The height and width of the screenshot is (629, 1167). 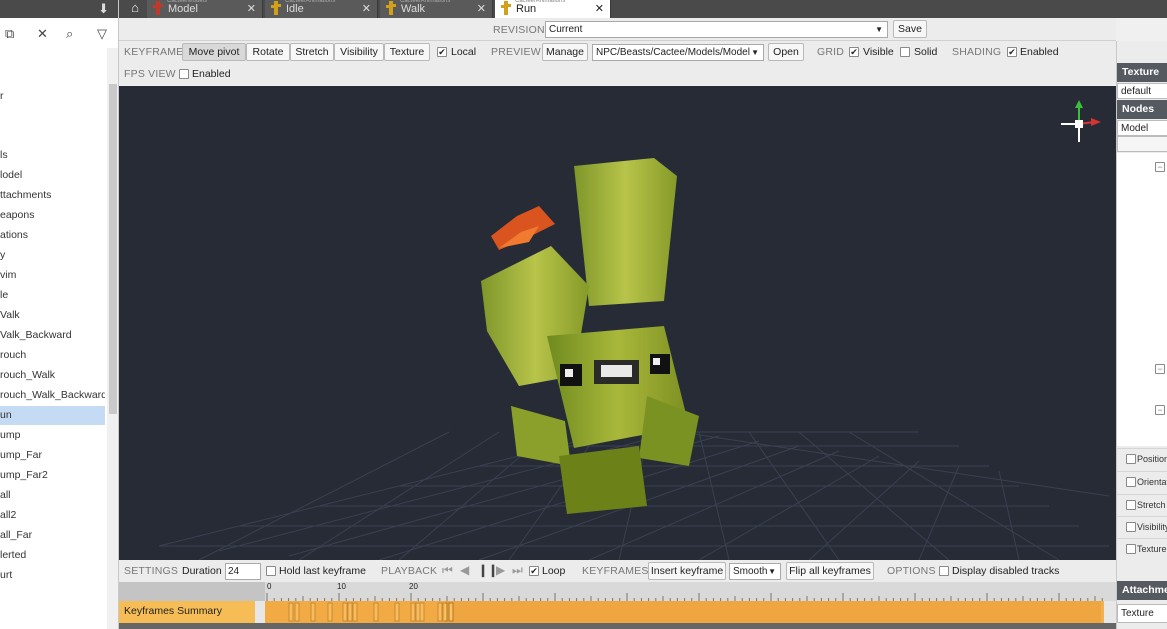 What do you see at coordinates (135, 9) in the screenshot?
I see `home-icon: ⌂` at bounding box center [135, 9].